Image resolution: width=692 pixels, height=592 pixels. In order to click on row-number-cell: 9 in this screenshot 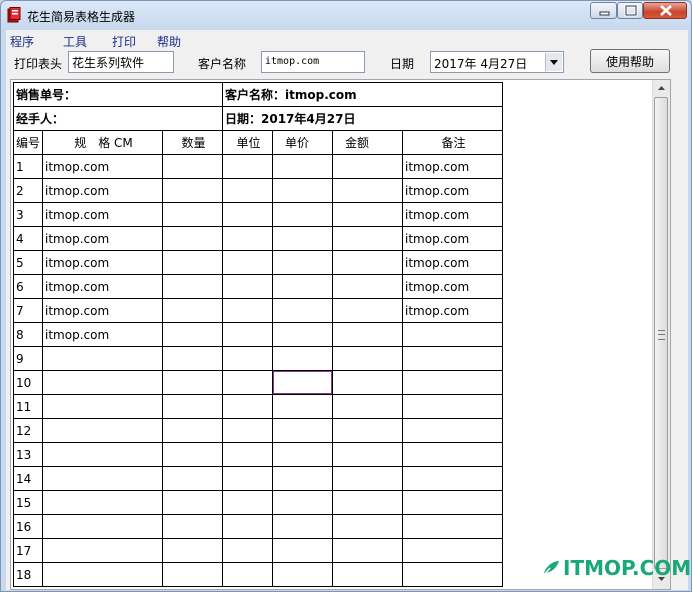, I will do `click(28, 358)`.